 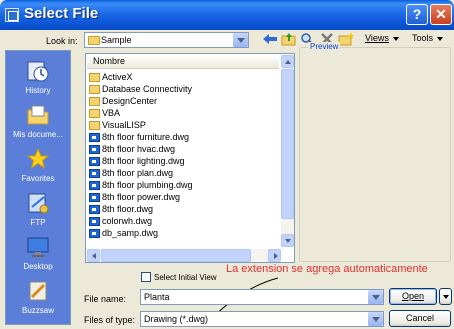 I want to click on ftp-icon, so click(x=38, y=203).